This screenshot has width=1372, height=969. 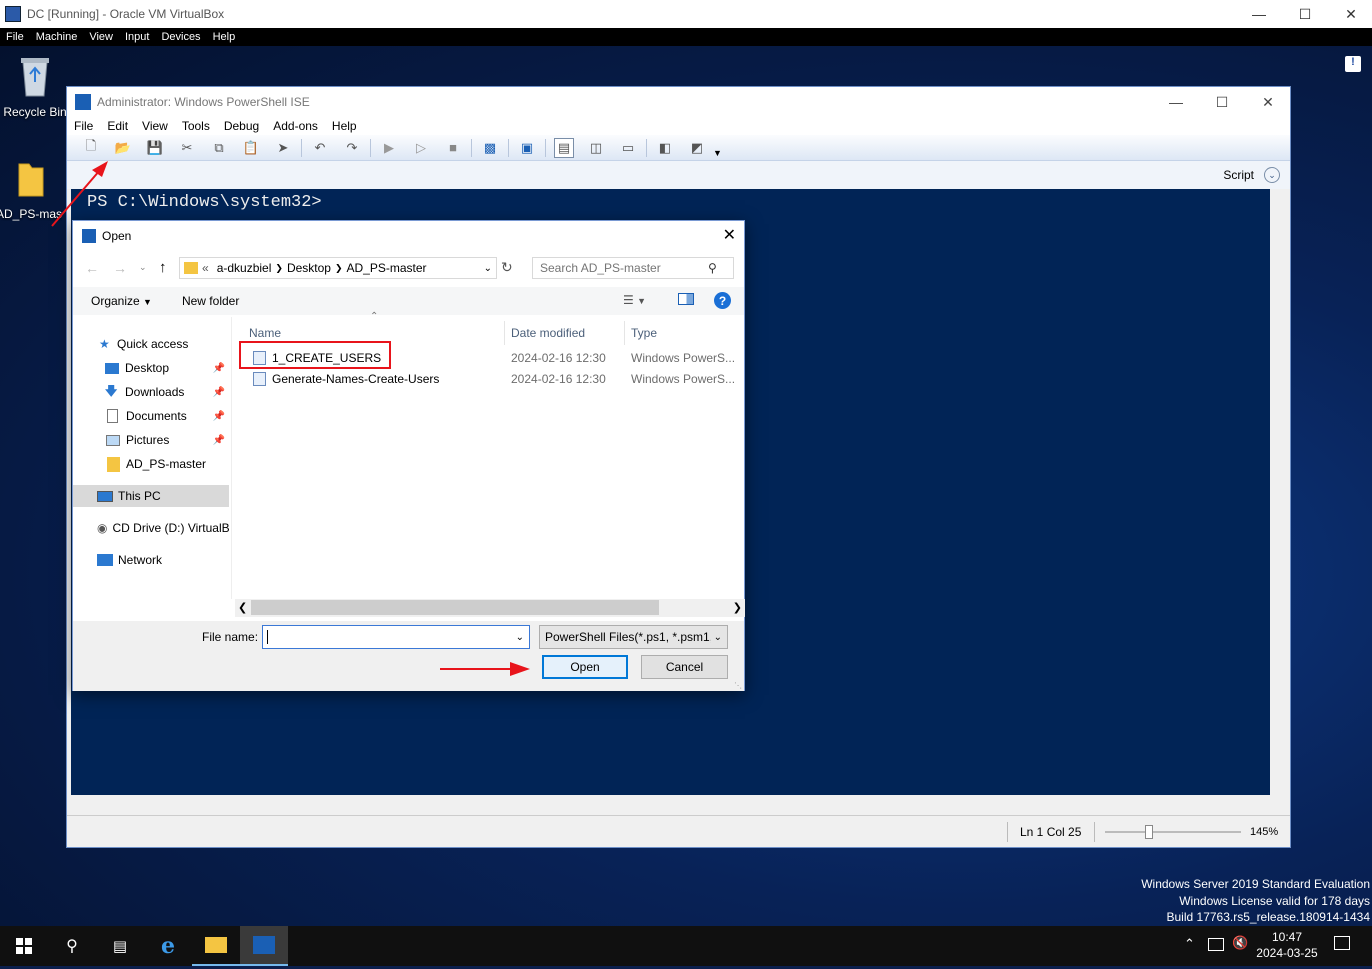 I want to click on task-view-icon: ▤, so click(x=120, y=946).